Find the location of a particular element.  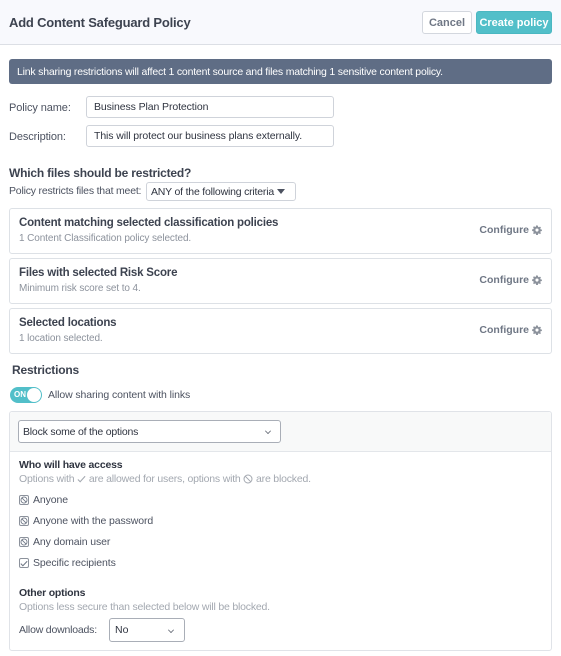

access-option-any-domain-user: Any domain user is located at coordinates (64, 542).